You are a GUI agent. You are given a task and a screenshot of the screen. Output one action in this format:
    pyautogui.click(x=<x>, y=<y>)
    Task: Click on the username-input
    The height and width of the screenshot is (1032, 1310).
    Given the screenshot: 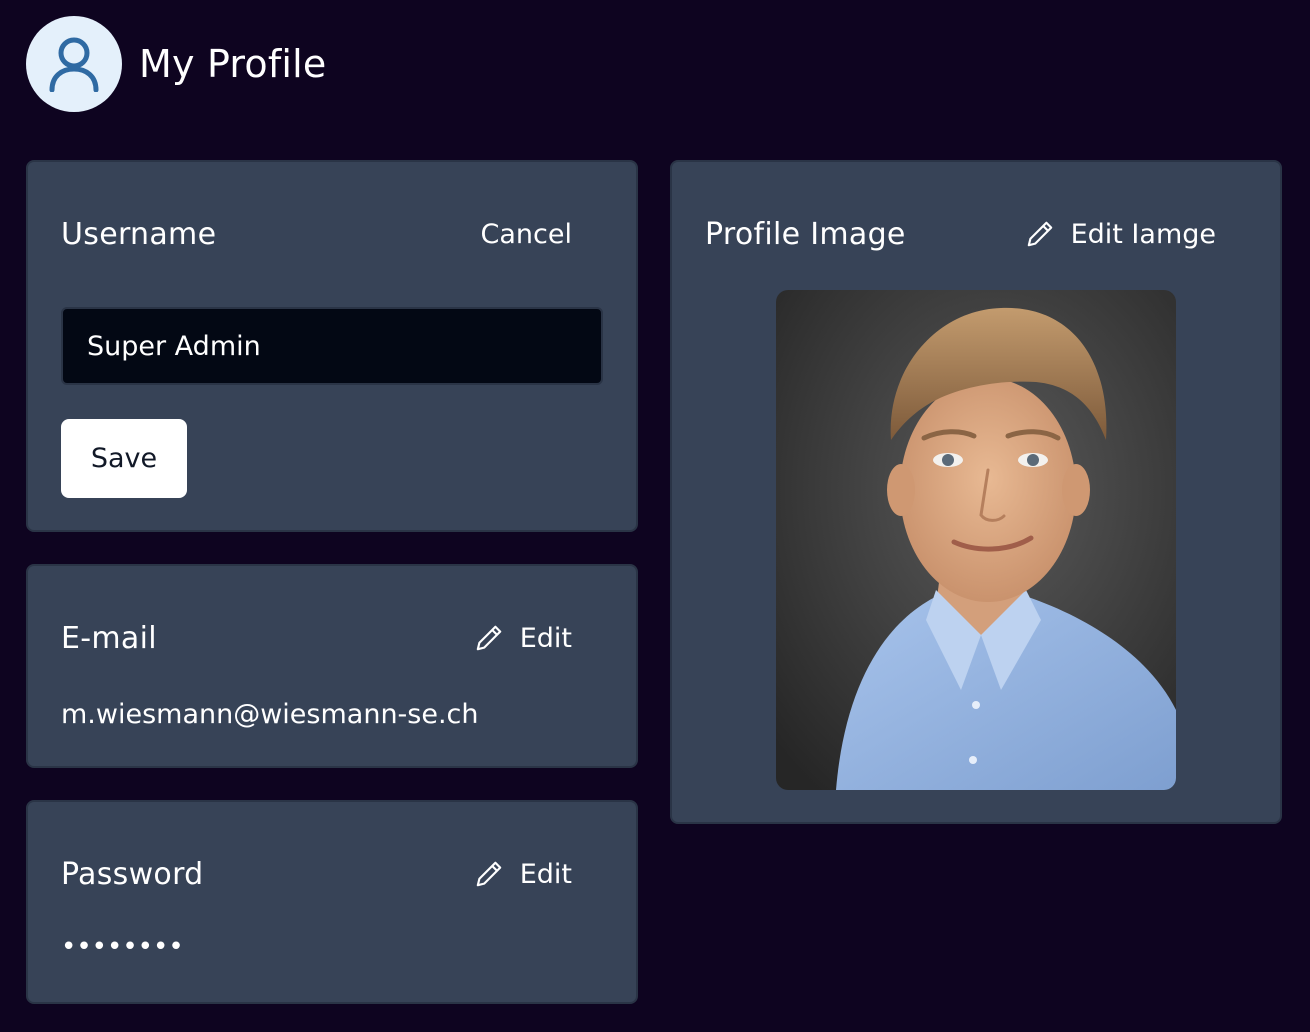 What is the action you would take?
    pyautogui.click(x=332, y=346)
    